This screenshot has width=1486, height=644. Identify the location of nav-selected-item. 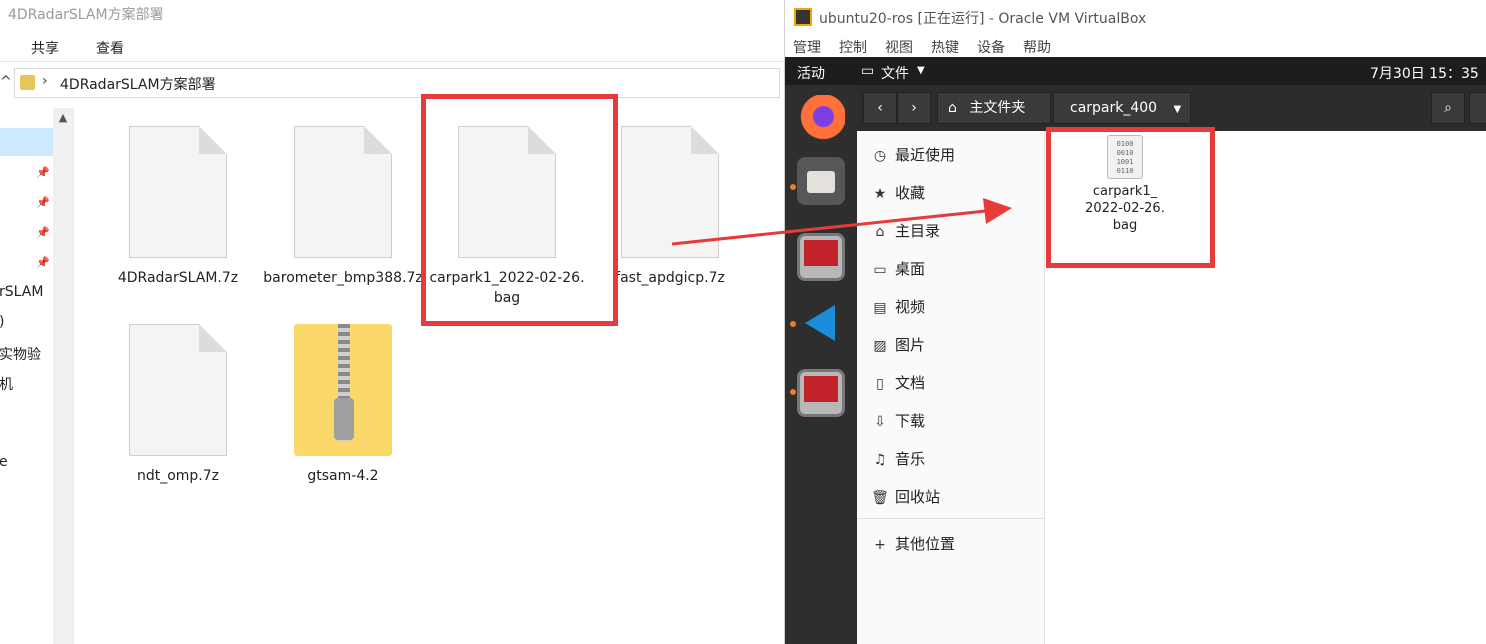
(26, 142).